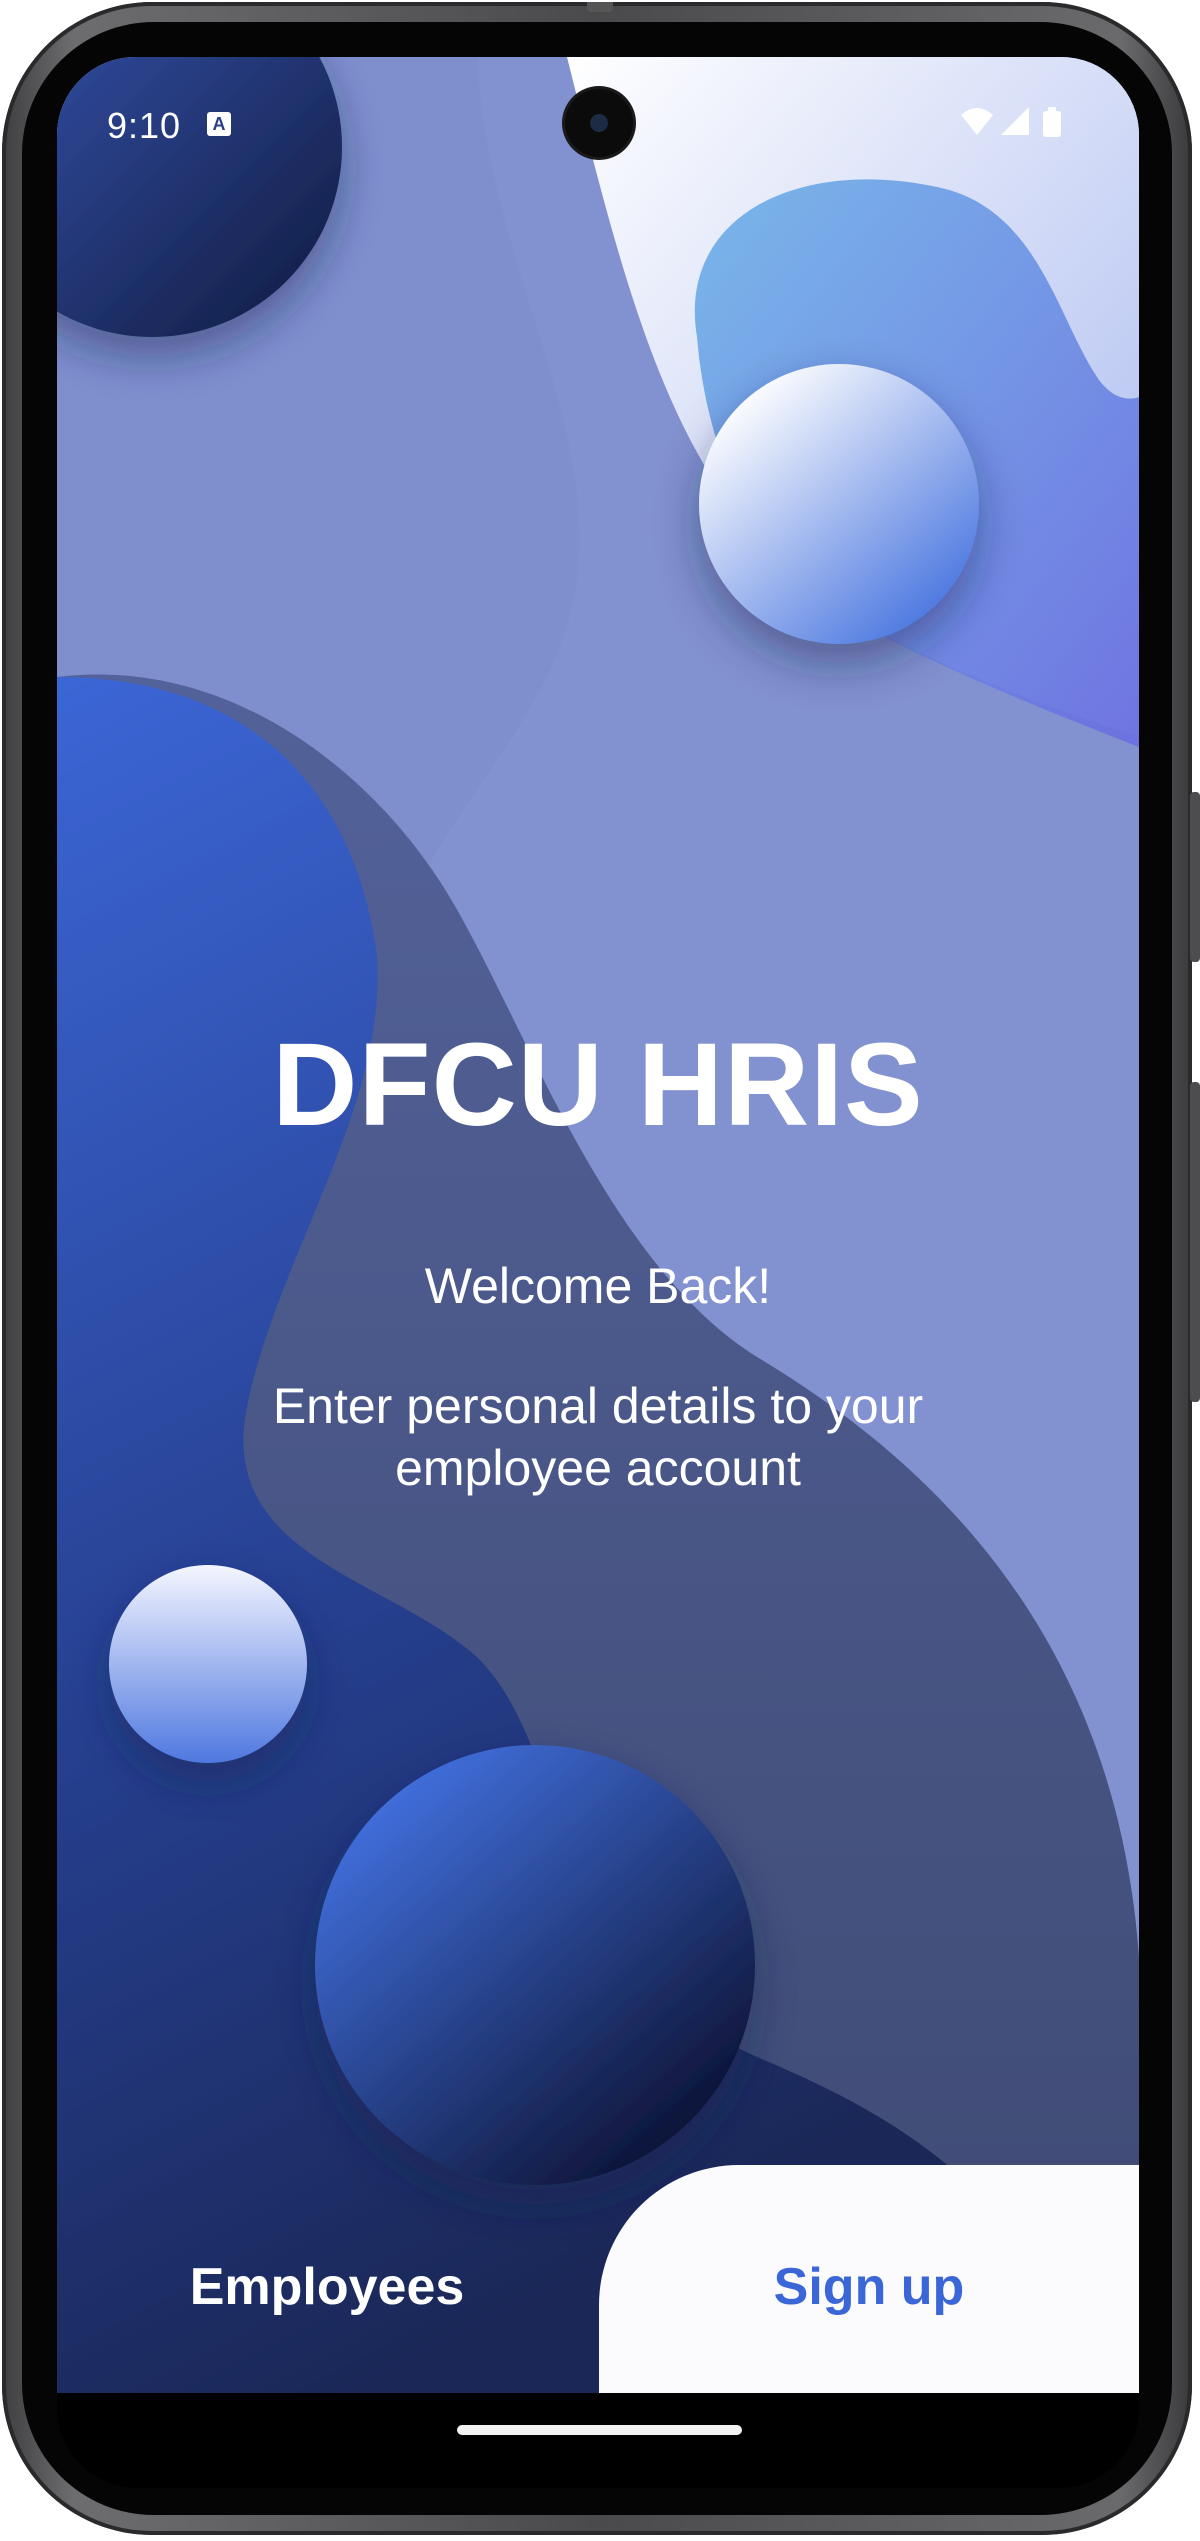  I want to click on power-button, so click(1195, 877).